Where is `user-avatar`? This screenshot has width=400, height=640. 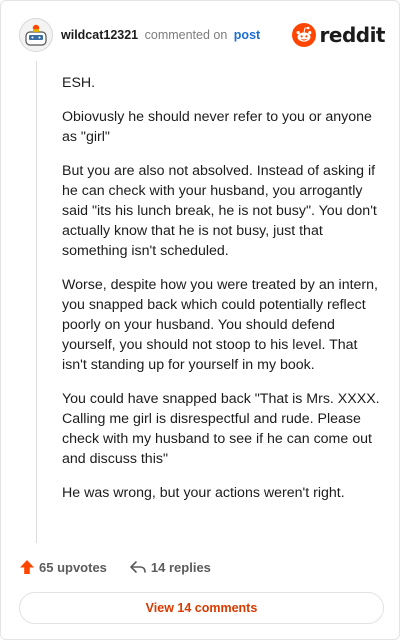 user-avatar is located at coordinates (36, 35).